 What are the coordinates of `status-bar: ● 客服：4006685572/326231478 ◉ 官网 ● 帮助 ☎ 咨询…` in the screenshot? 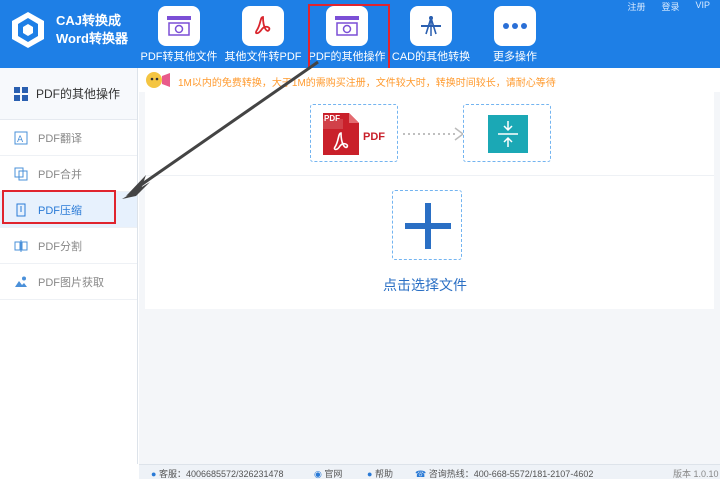 It's located at (429, 471).